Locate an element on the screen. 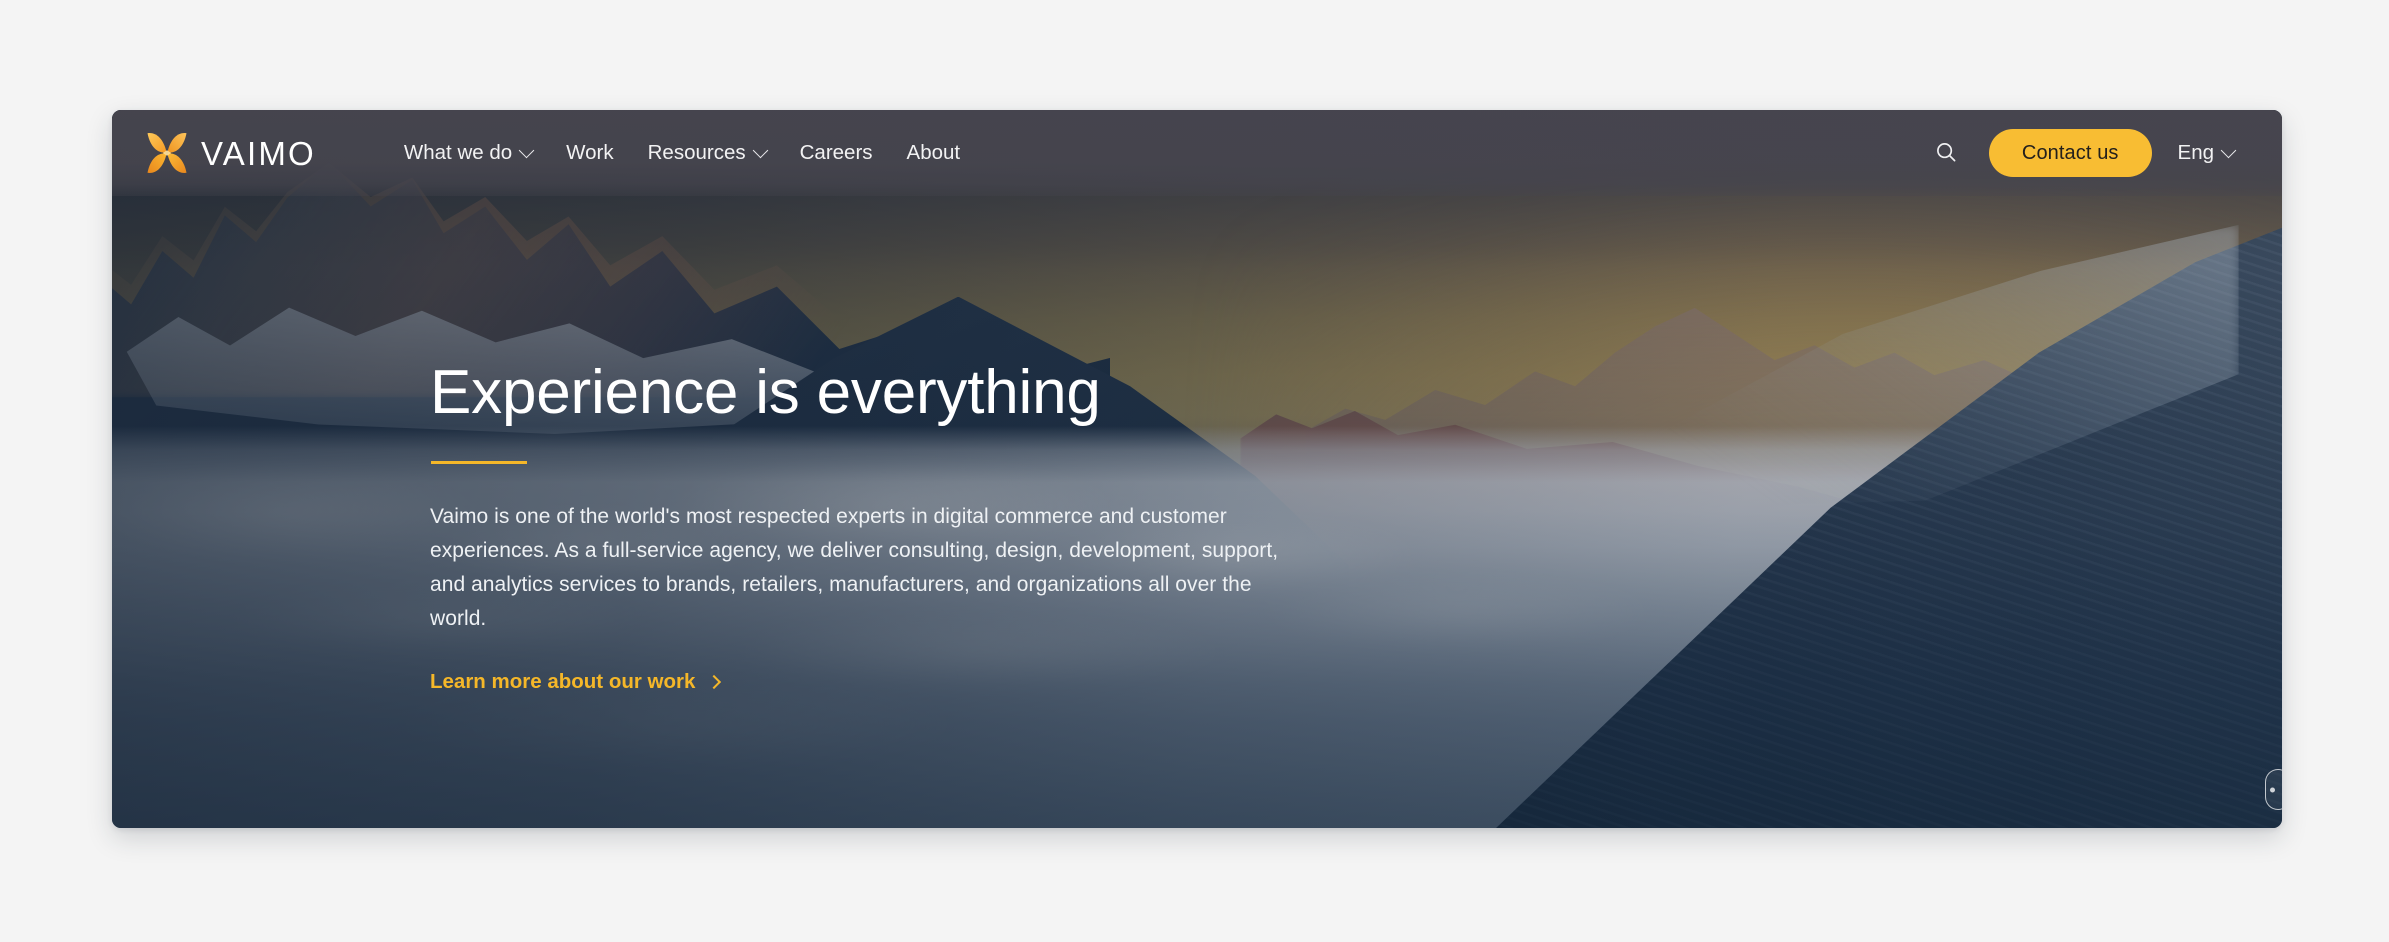 The width and height of the screenshot is (2389, 942). nav-item-work: Work is located at coordinates (590, 152).